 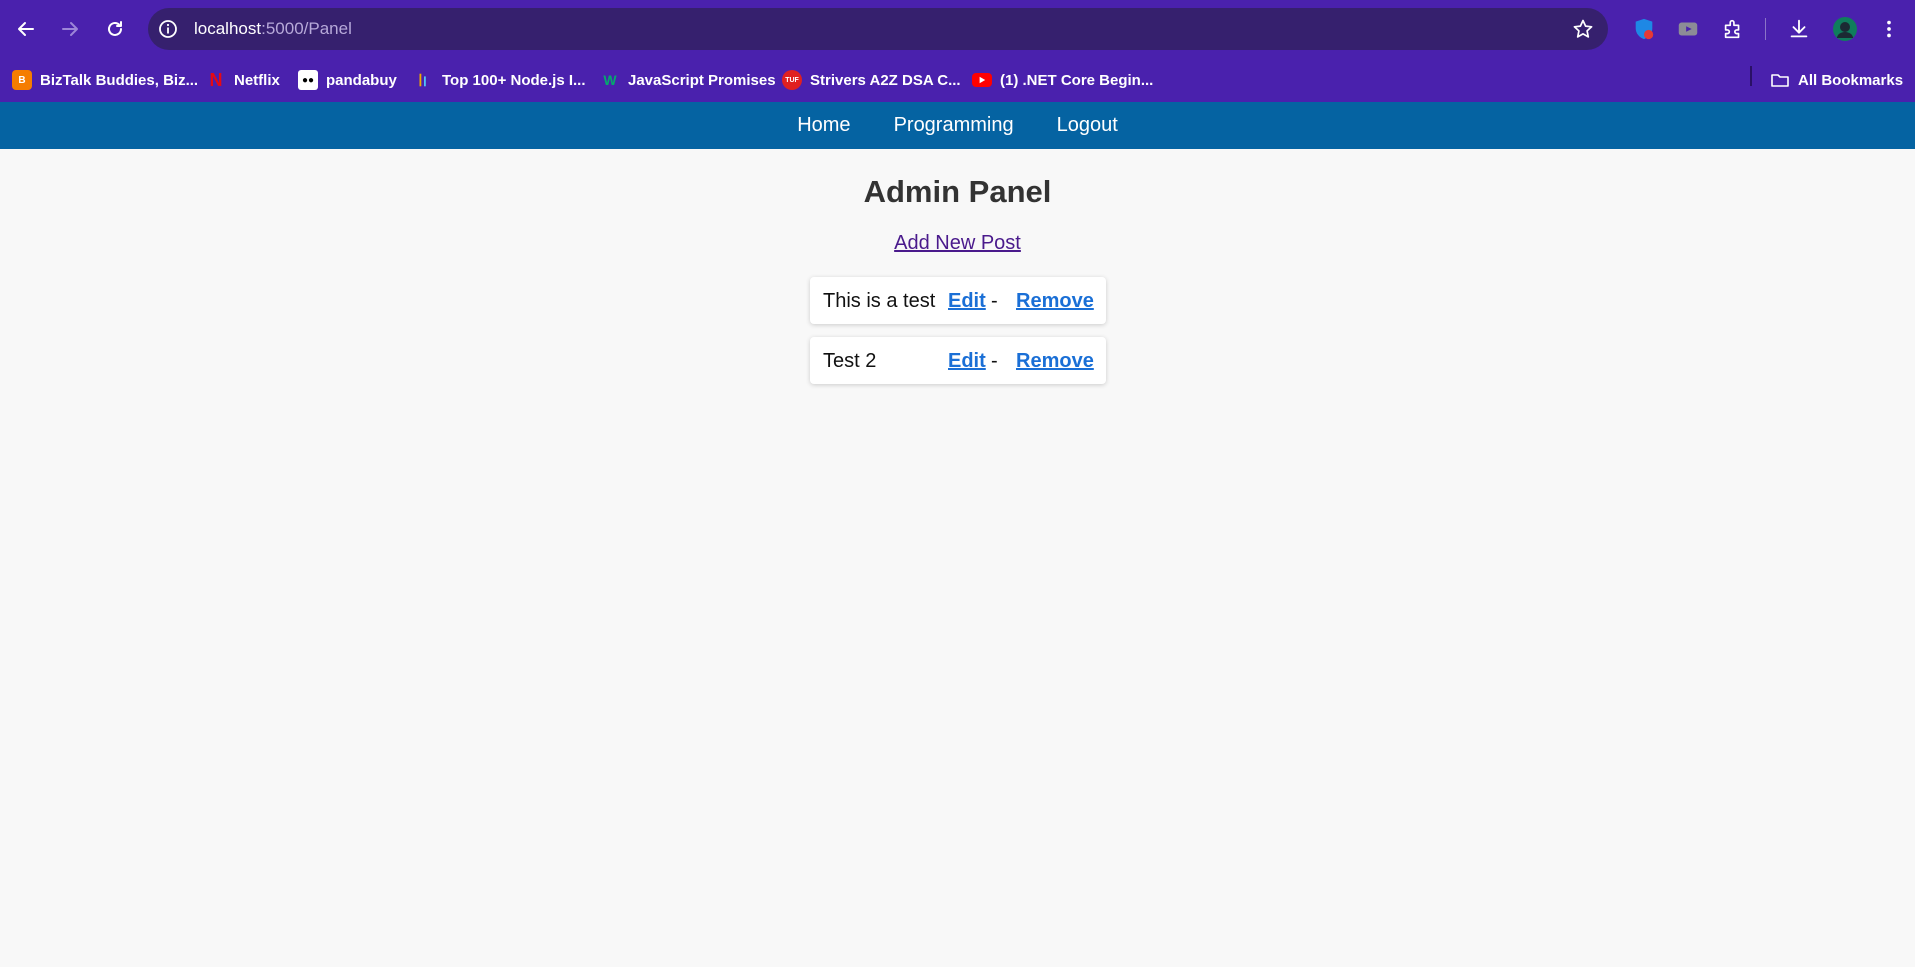 What do you see at coordinates (308, 80) in the screenshot?
I see `panda-icon: ●●` at bounding box center [308, 80].